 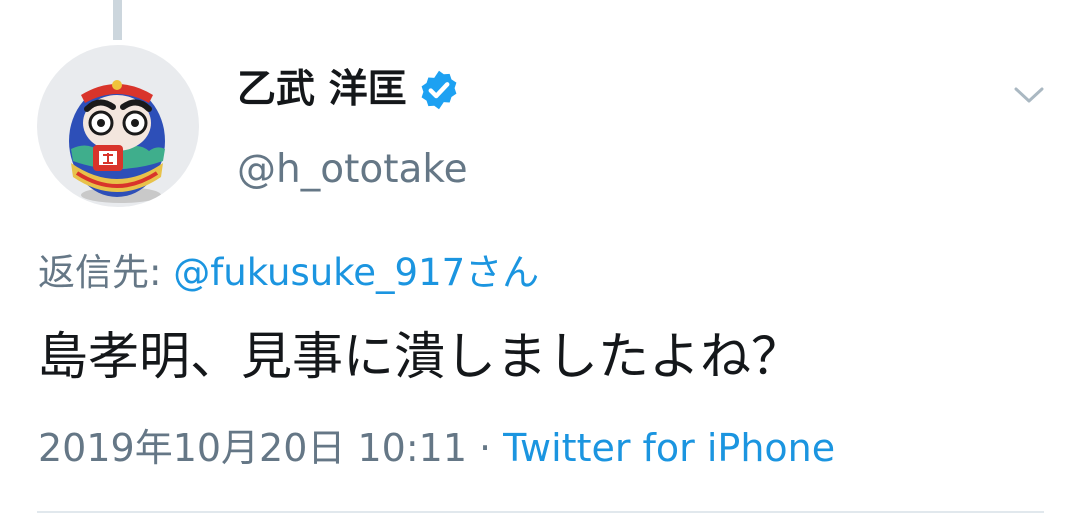 I want to click on replying-to: 返信先: @fukusuke_917さん, so click(x=288, y=273).